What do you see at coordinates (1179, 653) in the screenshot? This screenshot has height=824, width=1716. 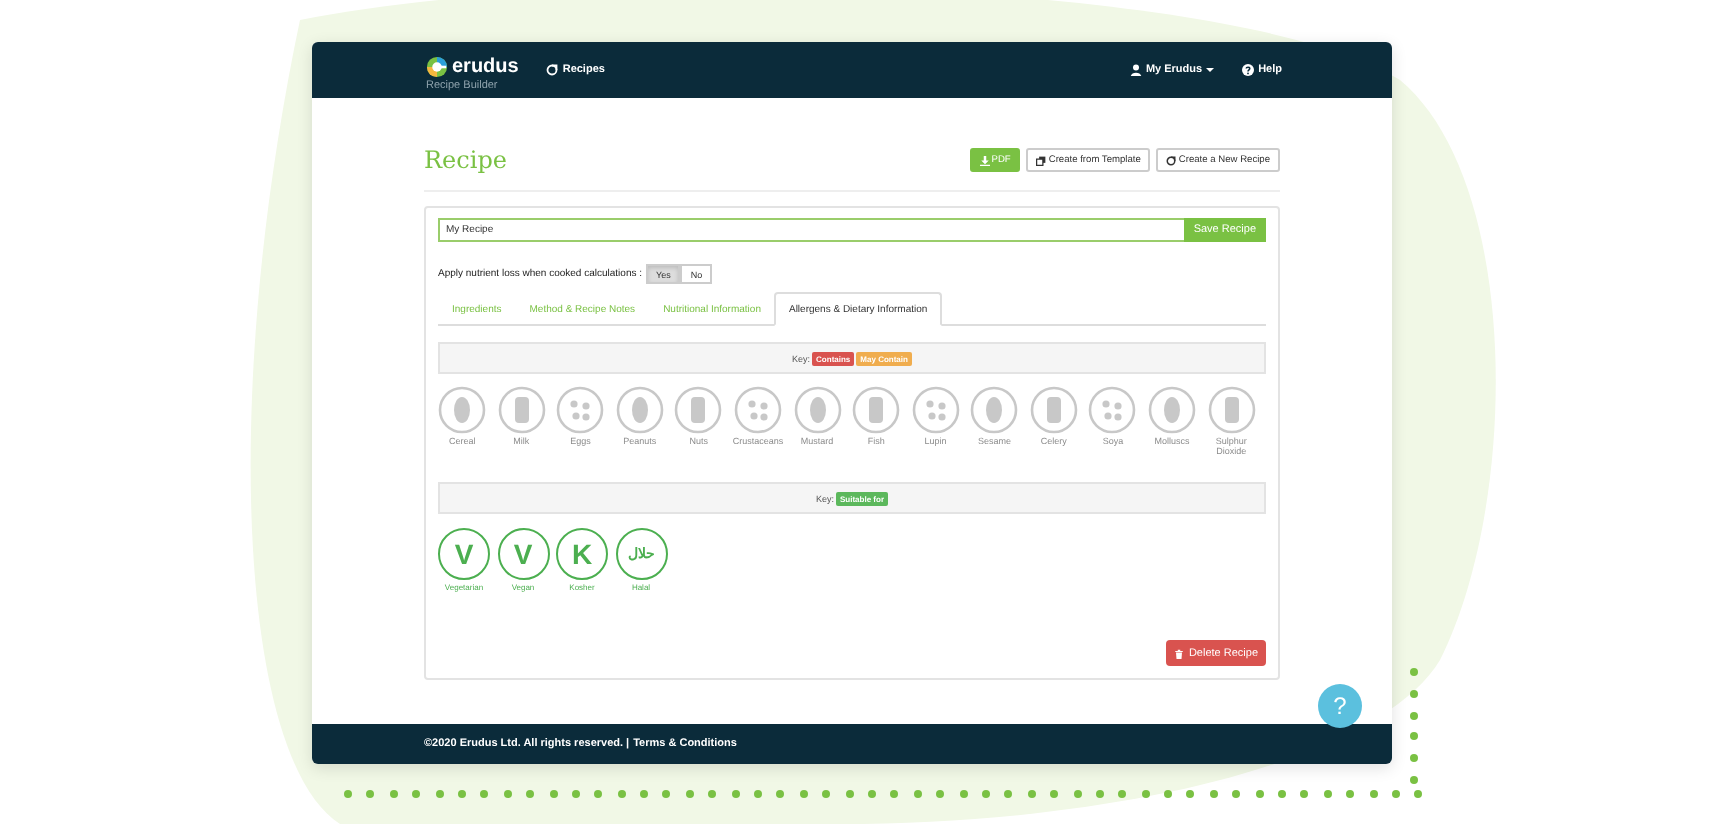 I see `trash-icon` at bounding box center [1179, 653].